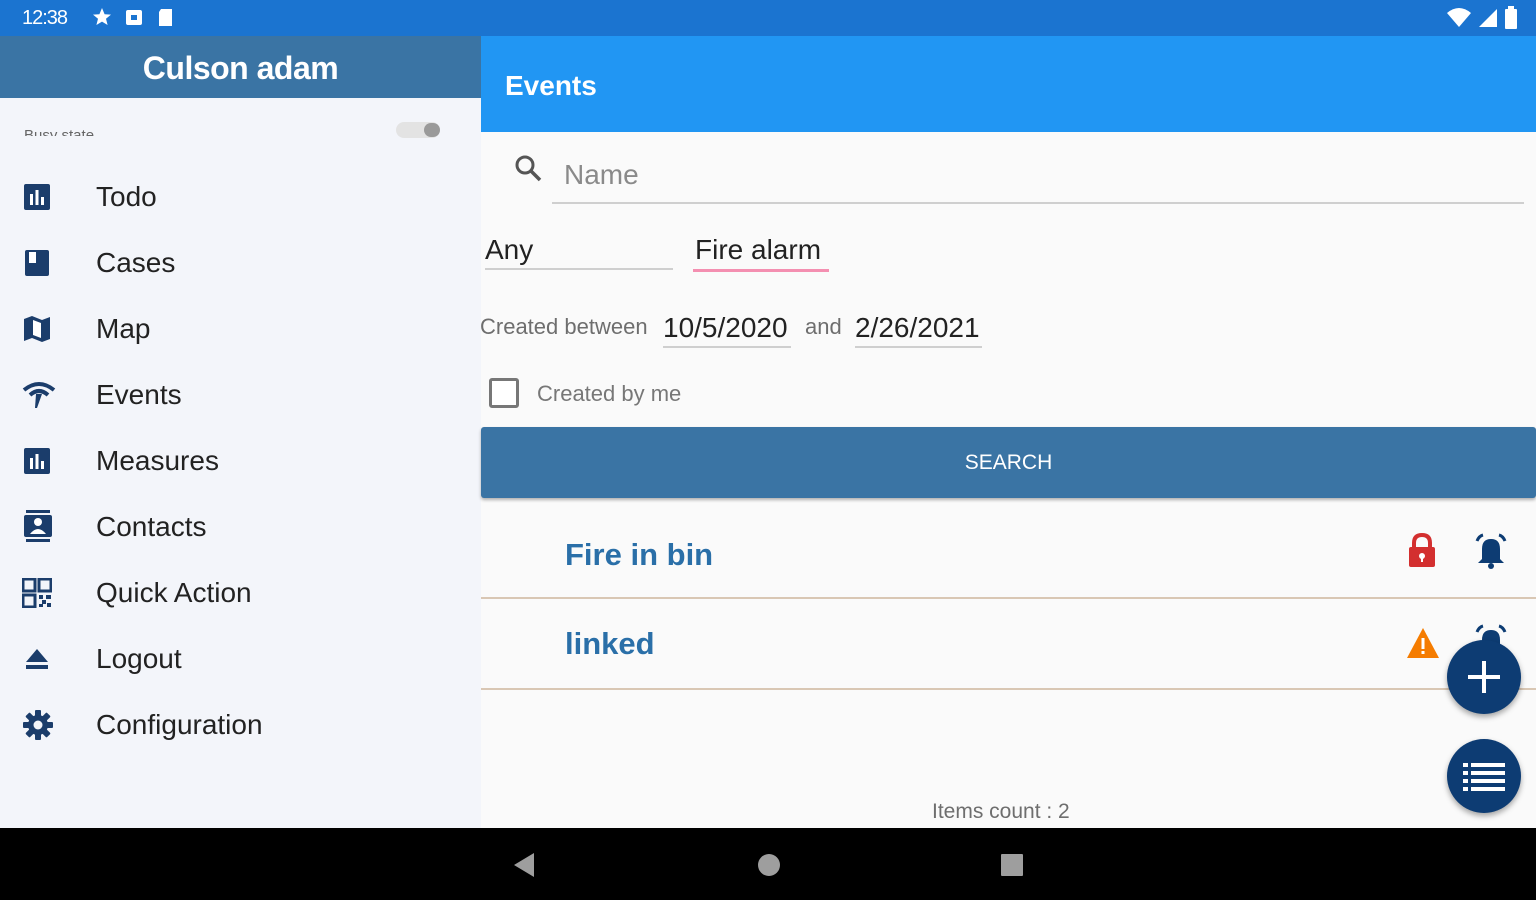  What do you see at coordinates (504, 393) in the screenshot?
I see `created-by-me-checkbox` at bounding box center [504, 393].